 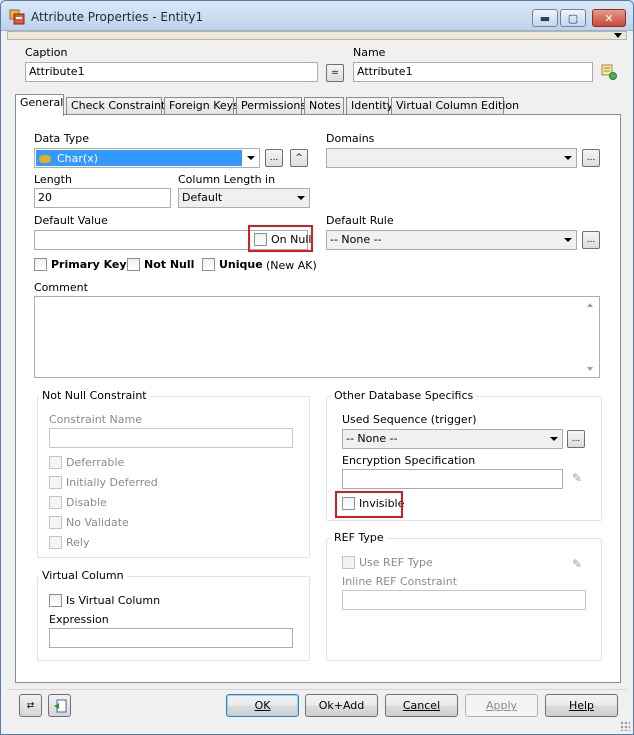 I want to click on deferrable-label: Deferrable, so click(x=95, y=462).